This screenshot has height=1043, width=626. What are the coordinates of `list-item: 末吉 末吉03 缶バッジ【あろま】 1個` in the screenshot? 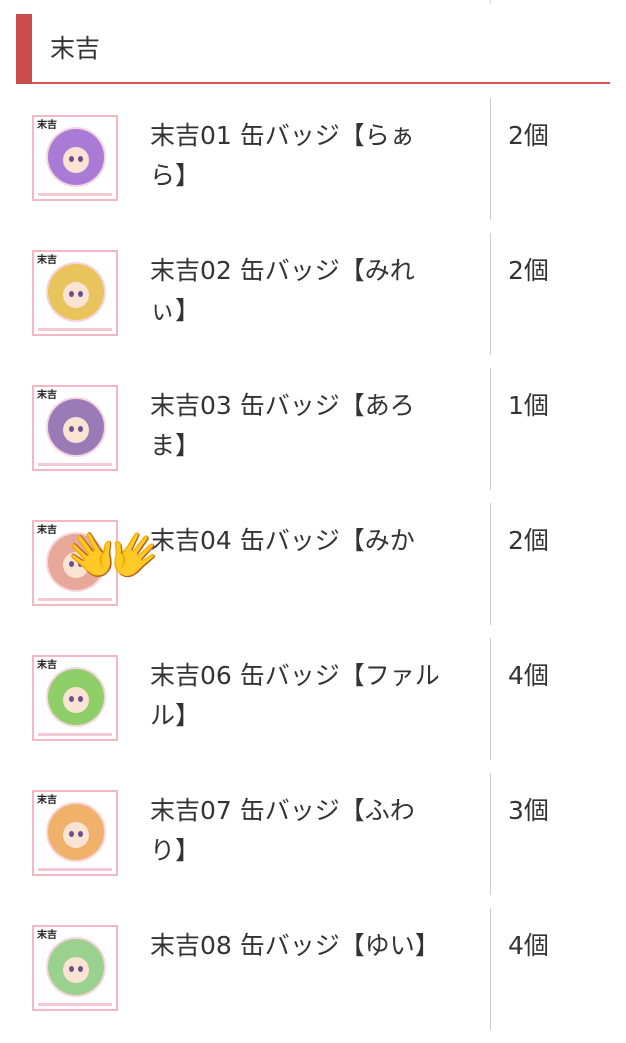 It's located at (313, 435).